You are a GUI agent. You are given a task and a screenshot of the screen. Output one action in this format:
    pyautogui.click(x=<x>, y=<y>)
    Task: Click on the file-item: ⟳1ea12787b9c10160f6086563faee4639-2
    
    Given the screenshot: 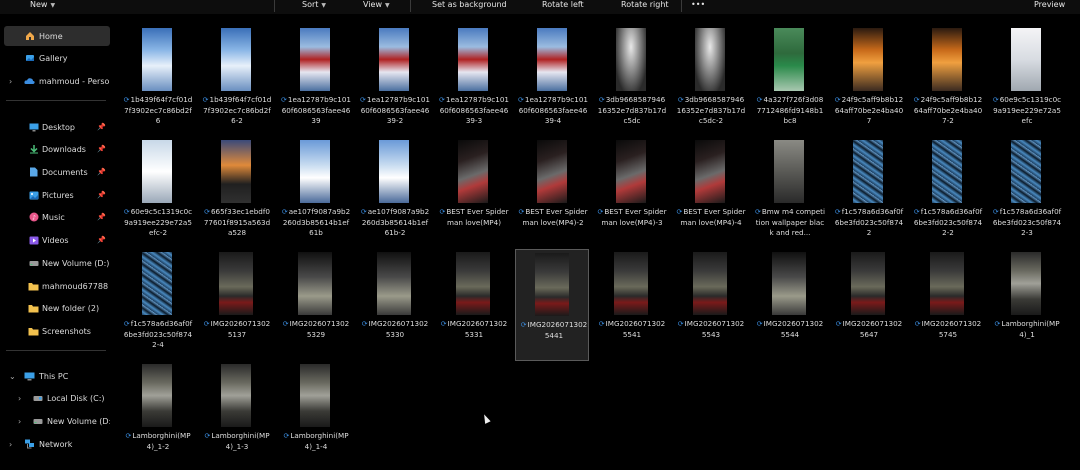 What is the action you would take?
    pyautogui.click(x=394, y=81)
    